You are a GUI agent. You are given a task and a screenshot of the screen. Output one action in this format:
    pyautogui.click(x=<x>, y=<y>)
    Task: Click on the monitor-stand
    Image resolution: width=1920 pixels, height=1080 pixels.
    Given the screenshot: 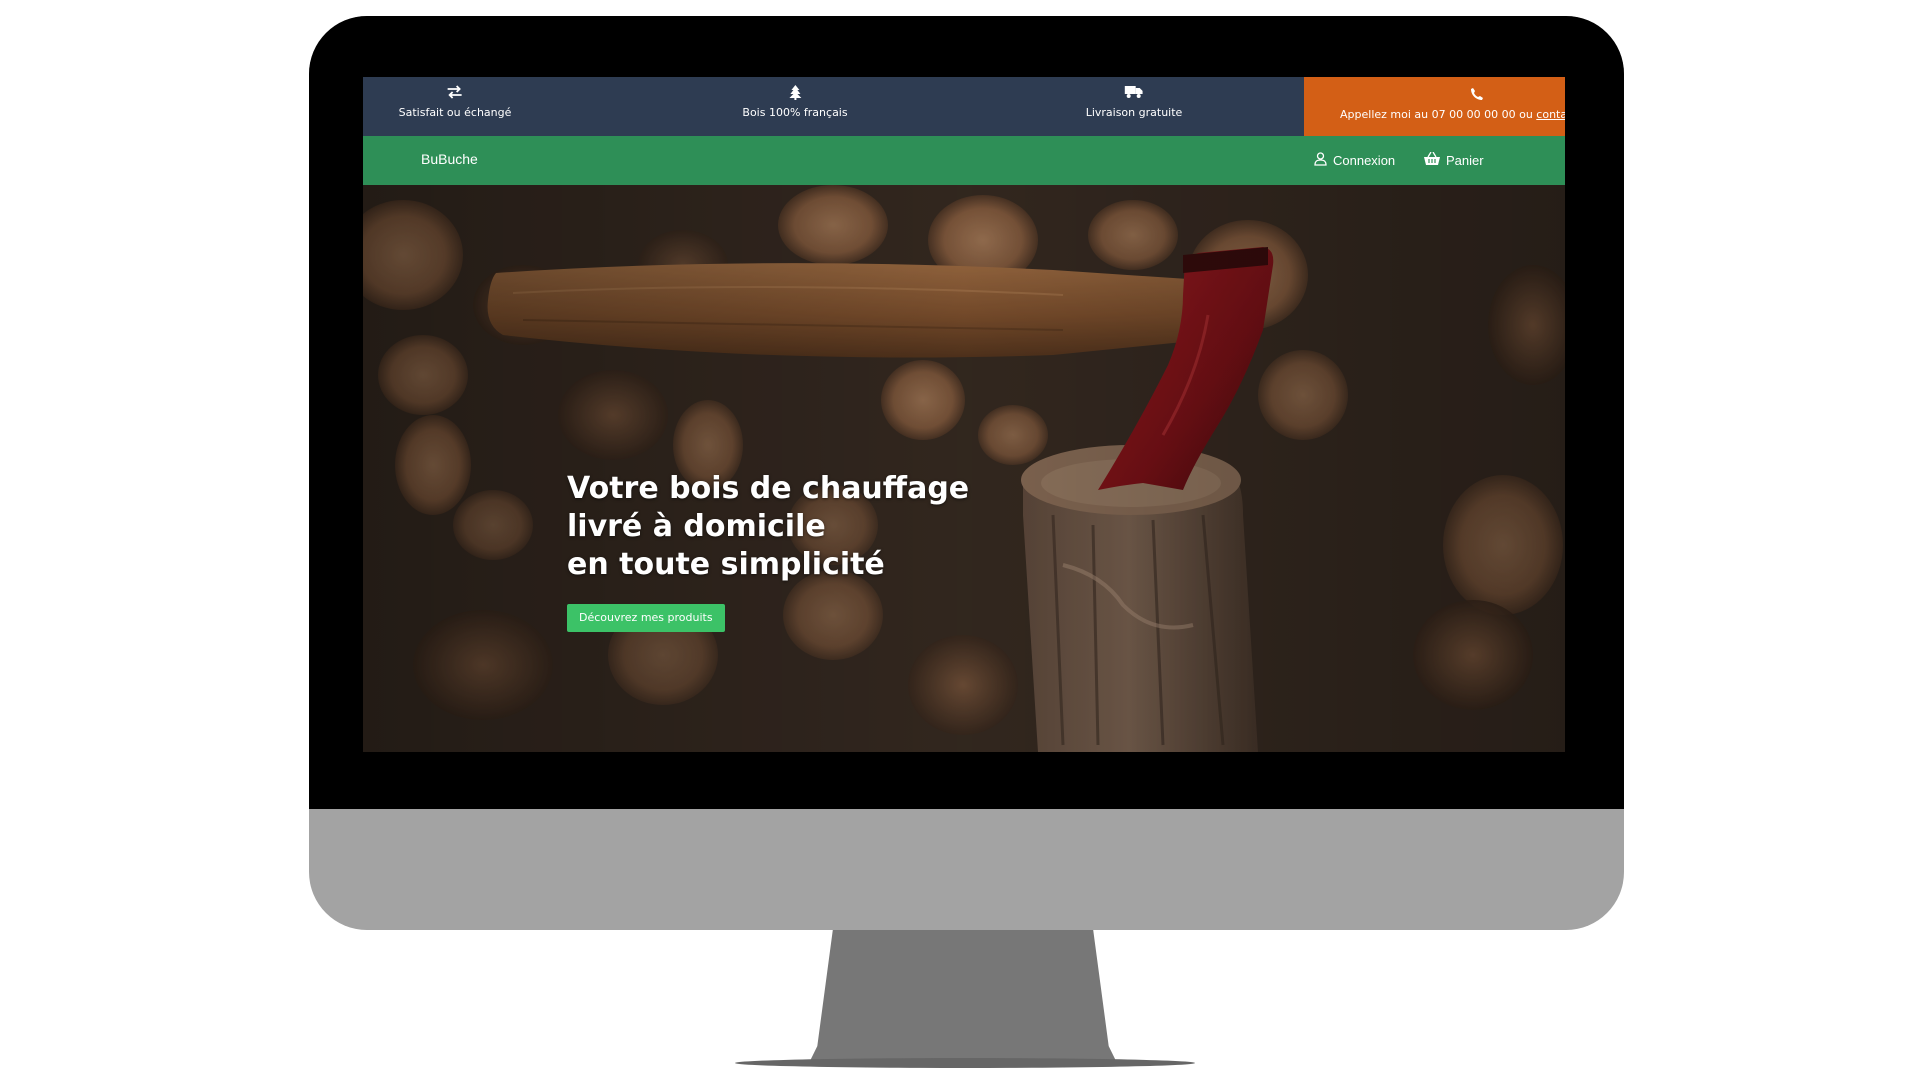 What is the action you would take?
    pyautogui.click(x=963, y=997)
    